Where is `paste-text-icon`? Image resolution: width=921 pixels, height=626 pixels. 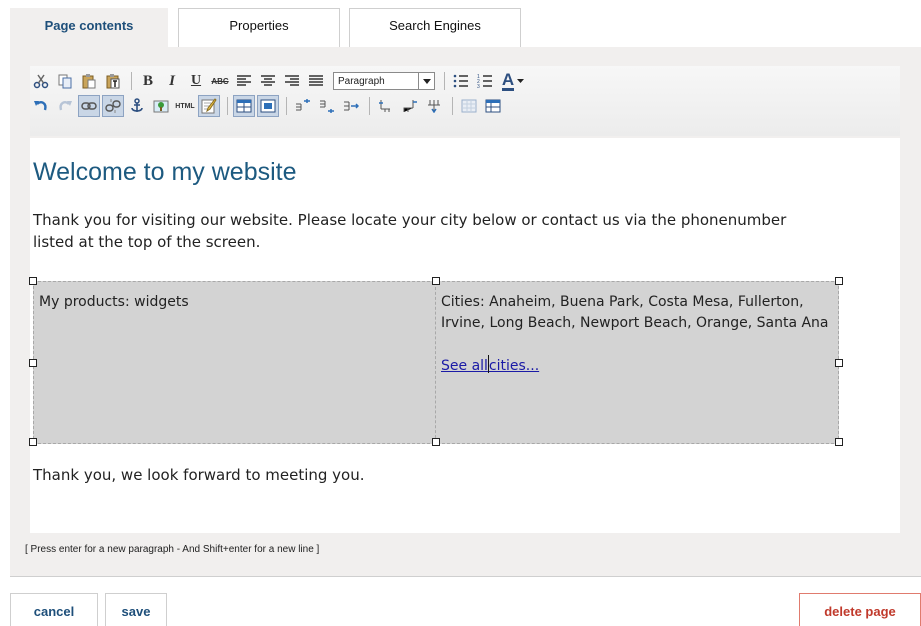
paste-text-icon is located at coordinates (113, 81).